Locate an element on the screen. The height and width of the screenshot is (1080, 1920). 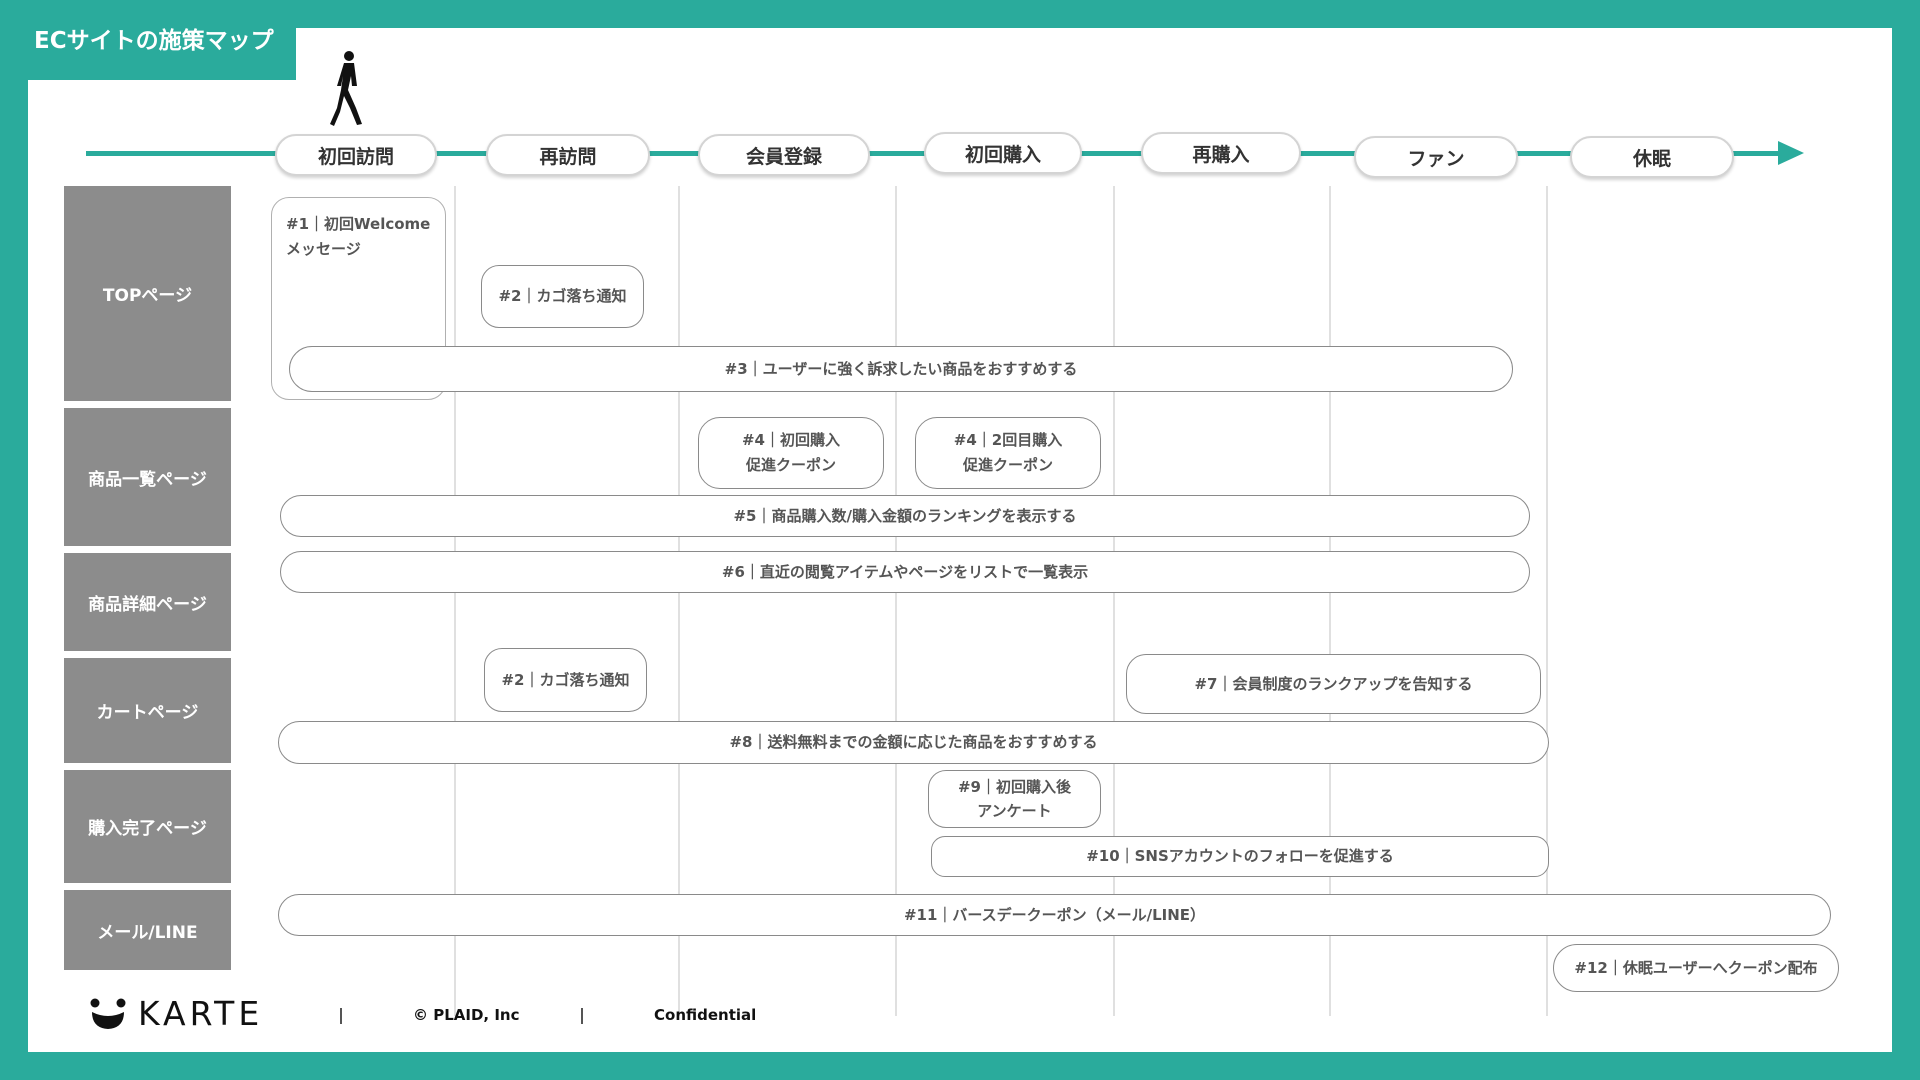
karte-logo: KARTE is located at coordinates (176, 1013).